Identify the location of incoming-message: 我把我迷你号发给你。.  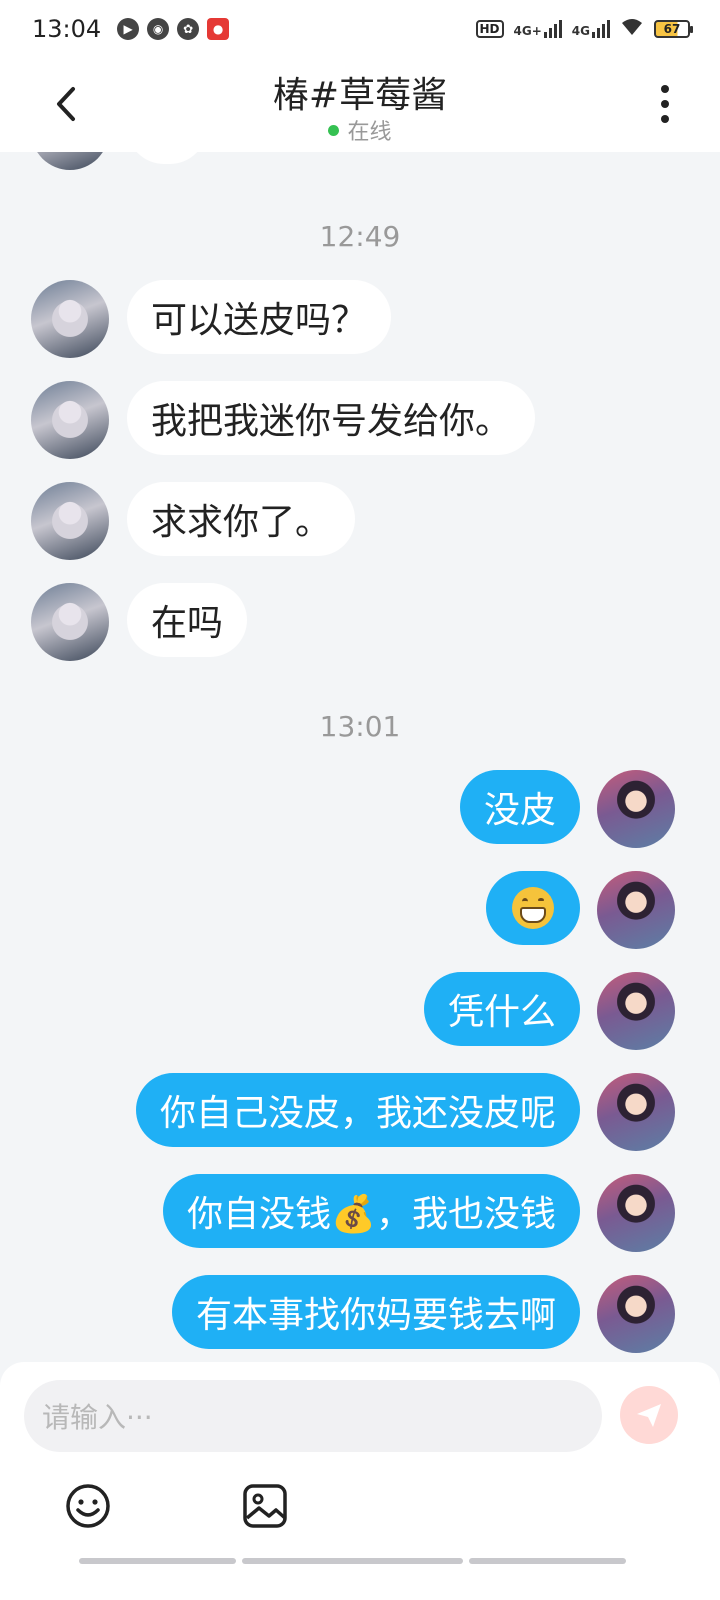
(331, 418).